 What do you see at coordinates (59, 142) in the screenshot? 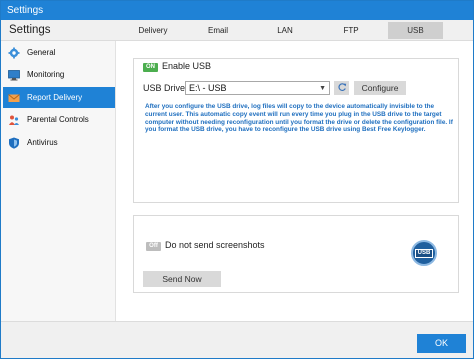
I see `sidebar-item-antivirus: Antivirus` at bounding box center [59, 142].